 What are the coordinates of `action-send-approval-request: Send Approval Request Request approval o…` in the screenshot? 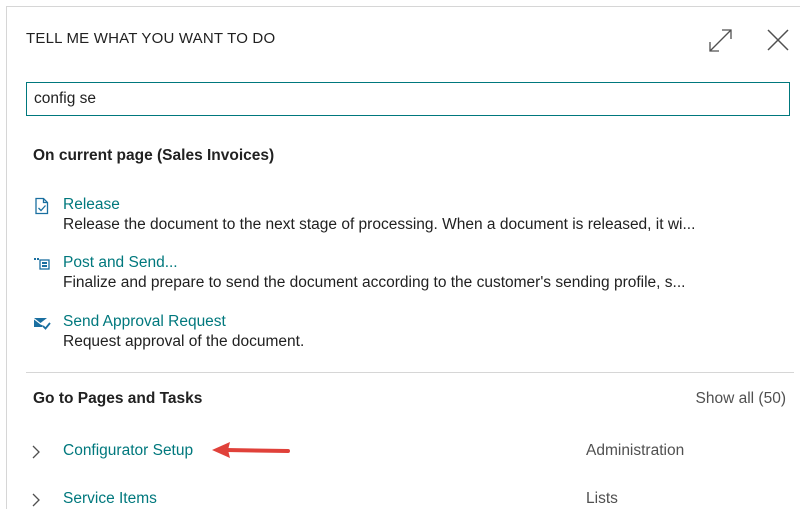 It's located at (413, 334).